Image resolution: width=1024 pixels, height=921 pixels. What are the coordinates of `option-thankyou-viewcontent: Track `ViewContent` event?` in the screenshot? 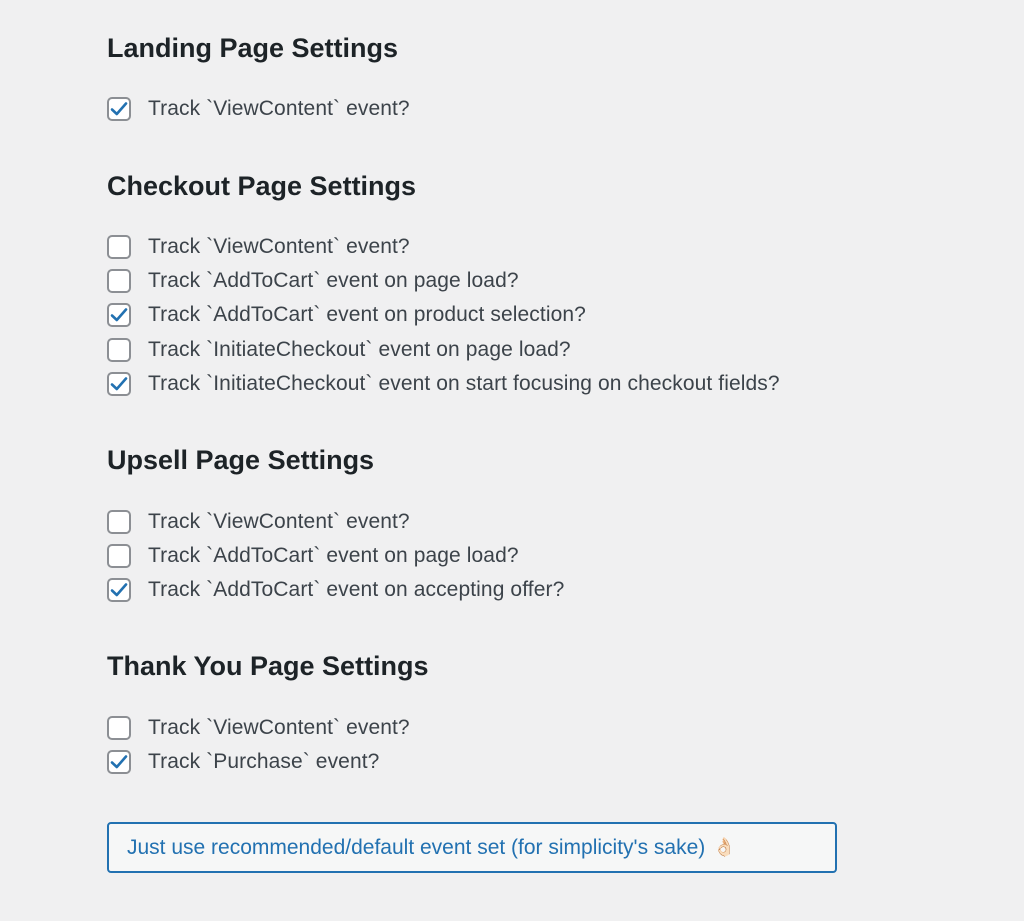 It's located at (258, 728).